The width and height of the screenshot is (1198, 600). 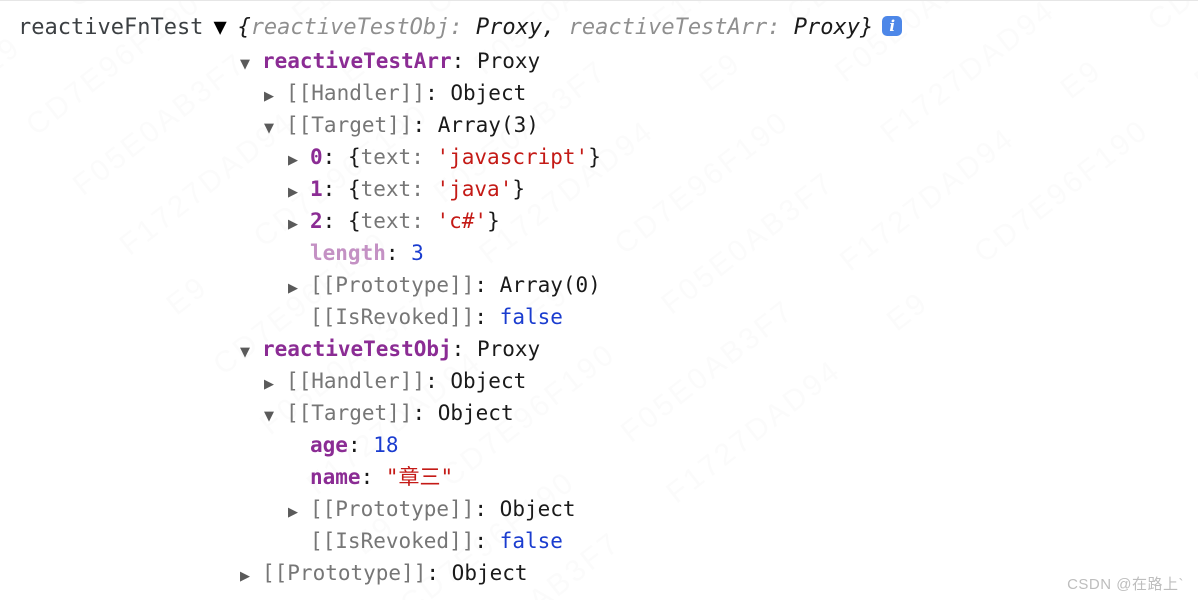 I want to click on property-row: [[Prototype]]: Array(0), so click(x=599, y=285).